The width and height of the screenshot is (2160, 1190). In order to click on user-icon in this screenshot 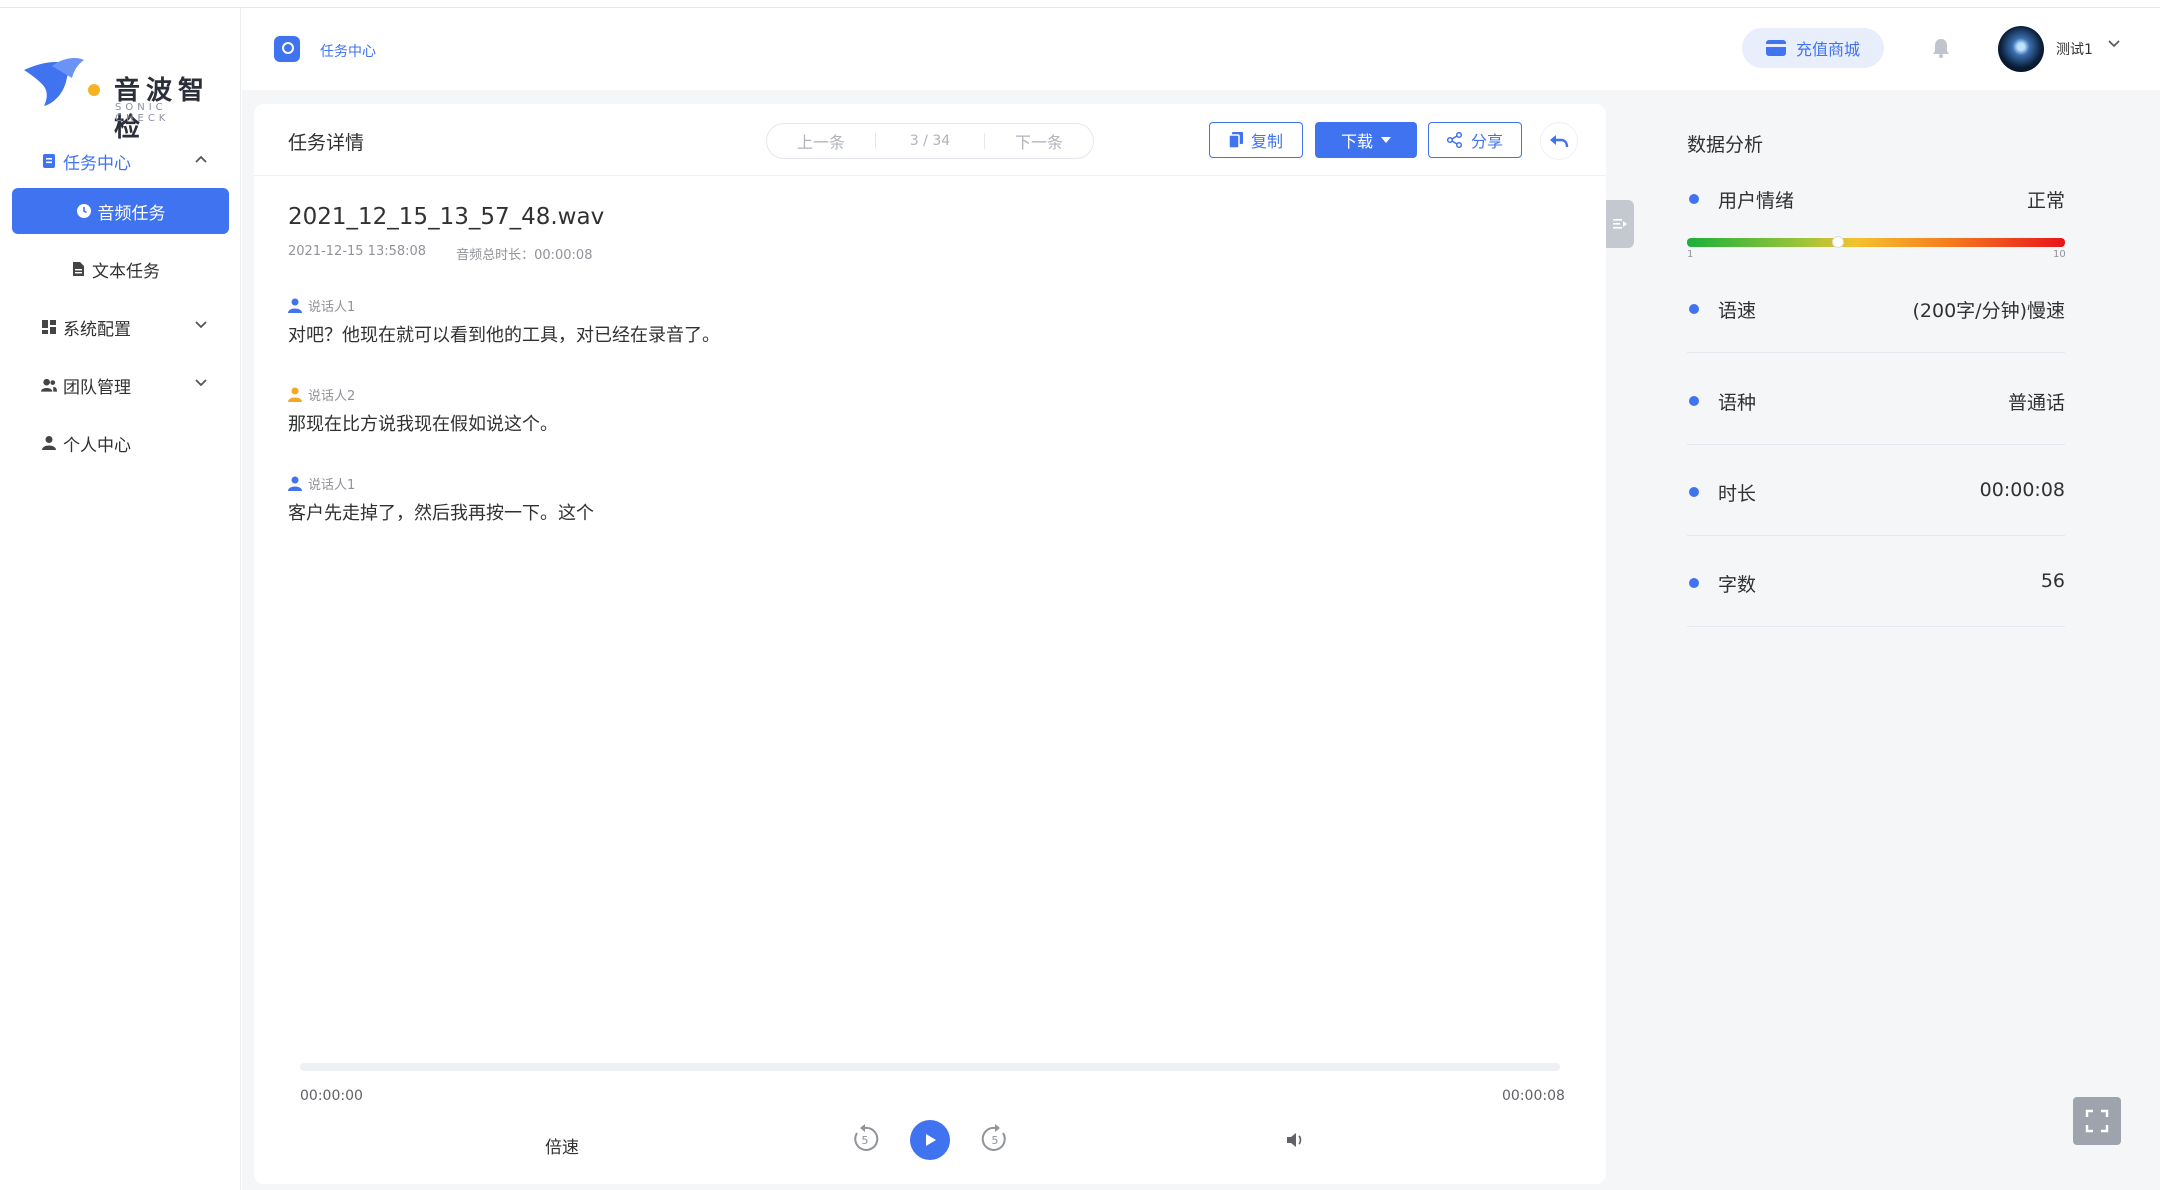, I will do `click(49, 443)`.